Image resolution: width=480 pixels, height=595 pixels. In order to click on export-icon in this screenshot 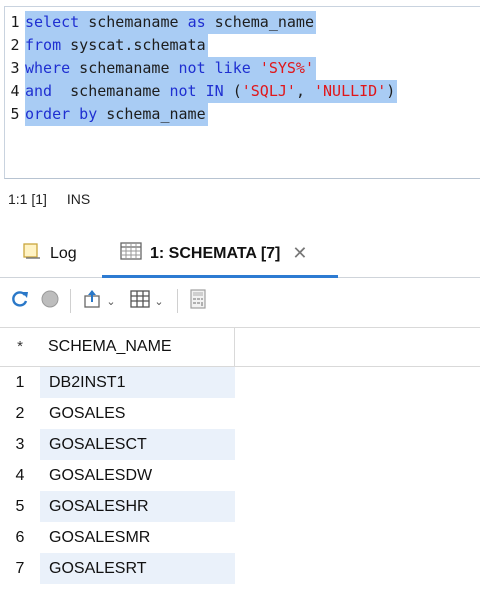, I will do `click(92, 301)`.